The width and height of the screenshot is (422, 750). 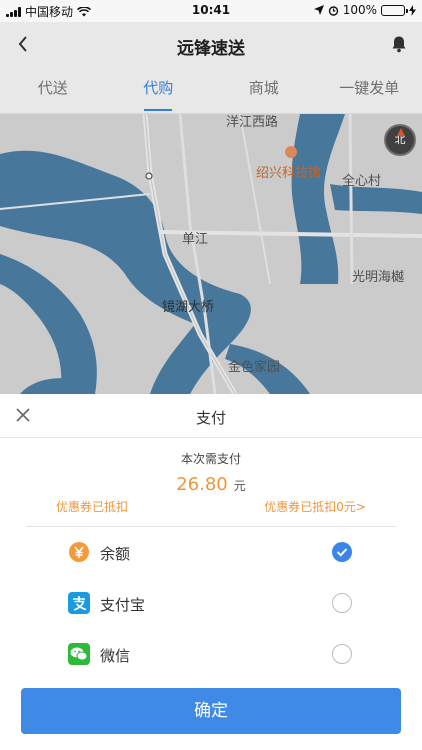 What do you see at coordinates (210, 459) in the screenshot?
I see `amount-label: 本次需支付` at bounding box center [210, 459].